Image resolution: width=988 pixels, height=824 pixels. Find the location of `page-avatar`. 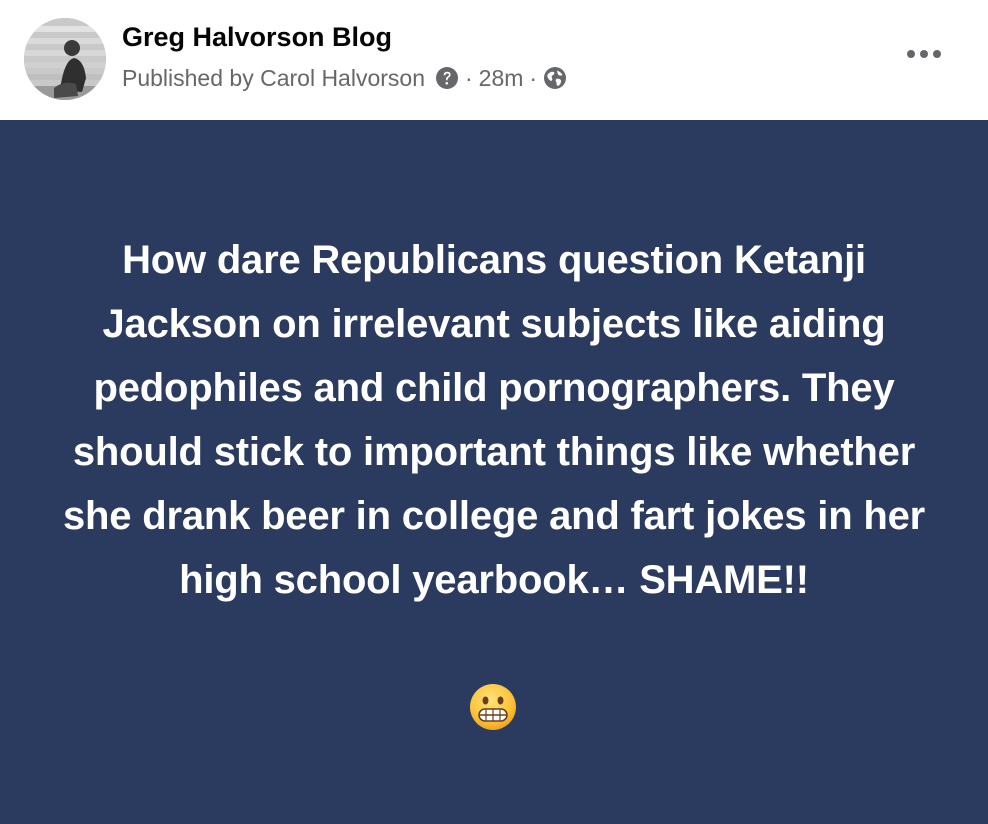

page-avatar is located at coordinates (65, 59).